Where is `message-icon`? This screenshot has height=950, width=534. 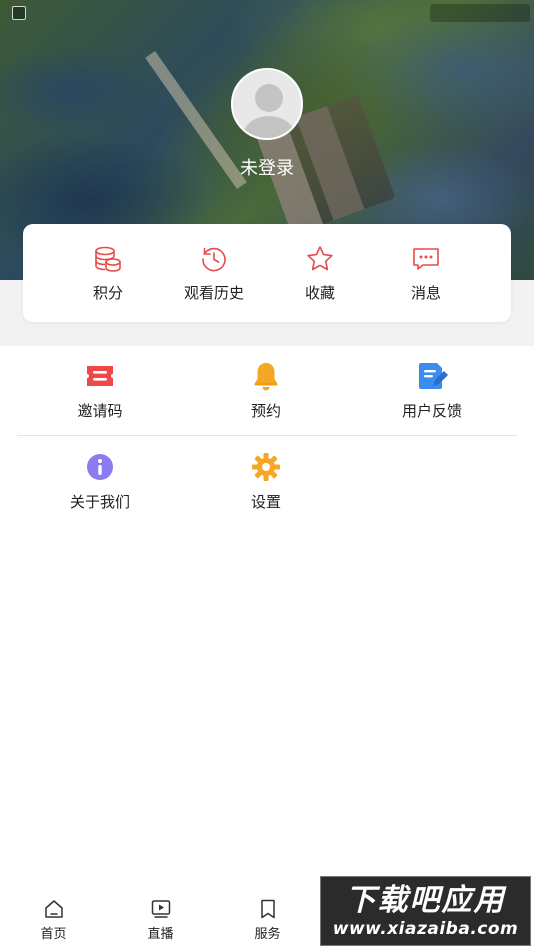
message-icon is located at coordinates (426, 258).